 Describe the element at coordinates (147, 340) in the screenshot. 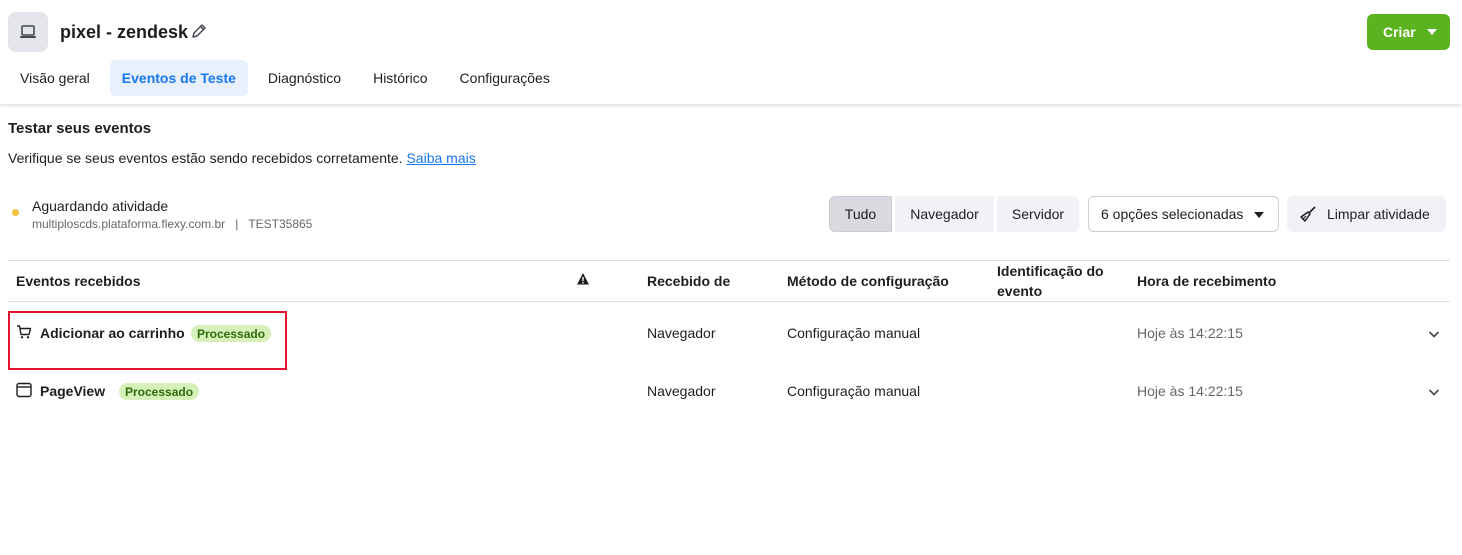

I see `highlight-box` at that location.